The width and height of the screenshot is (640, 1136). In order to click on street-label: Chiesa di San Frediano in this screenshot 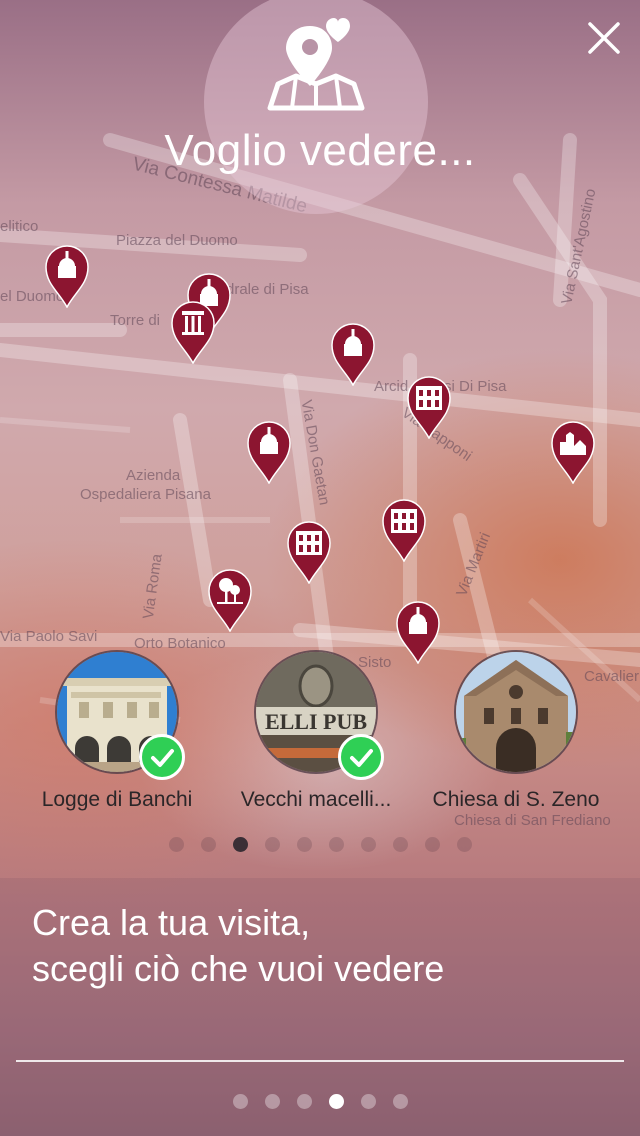, I will do `click(532, 820)`.